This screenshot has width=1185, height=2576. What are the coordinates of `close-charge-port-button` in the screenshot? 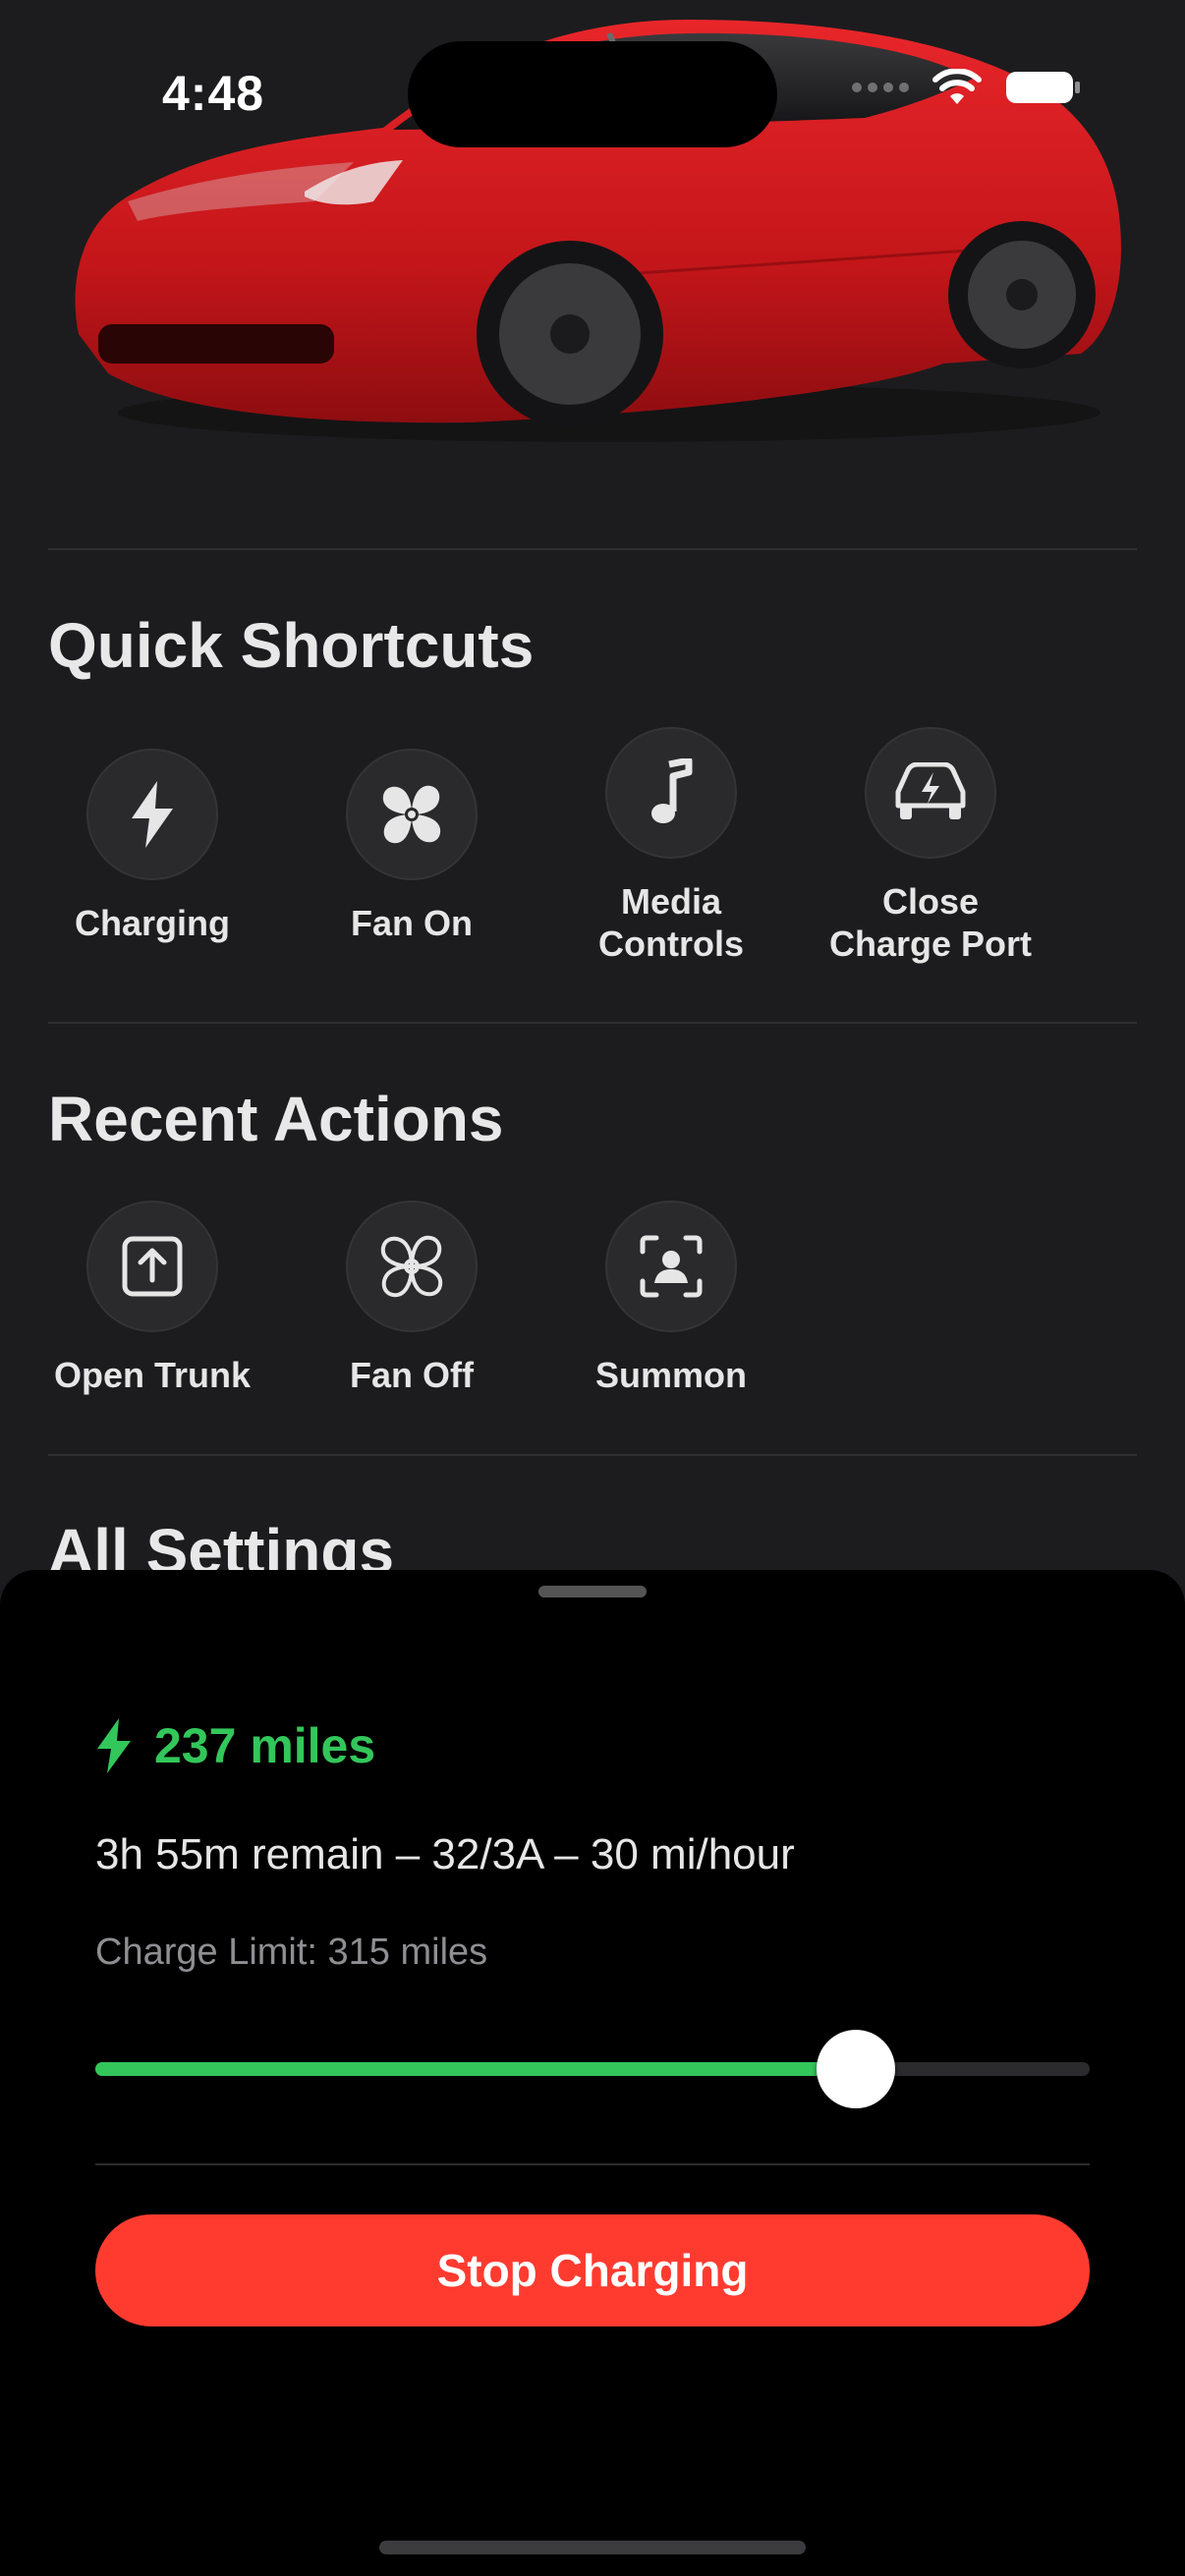 It's located at (931, 793).